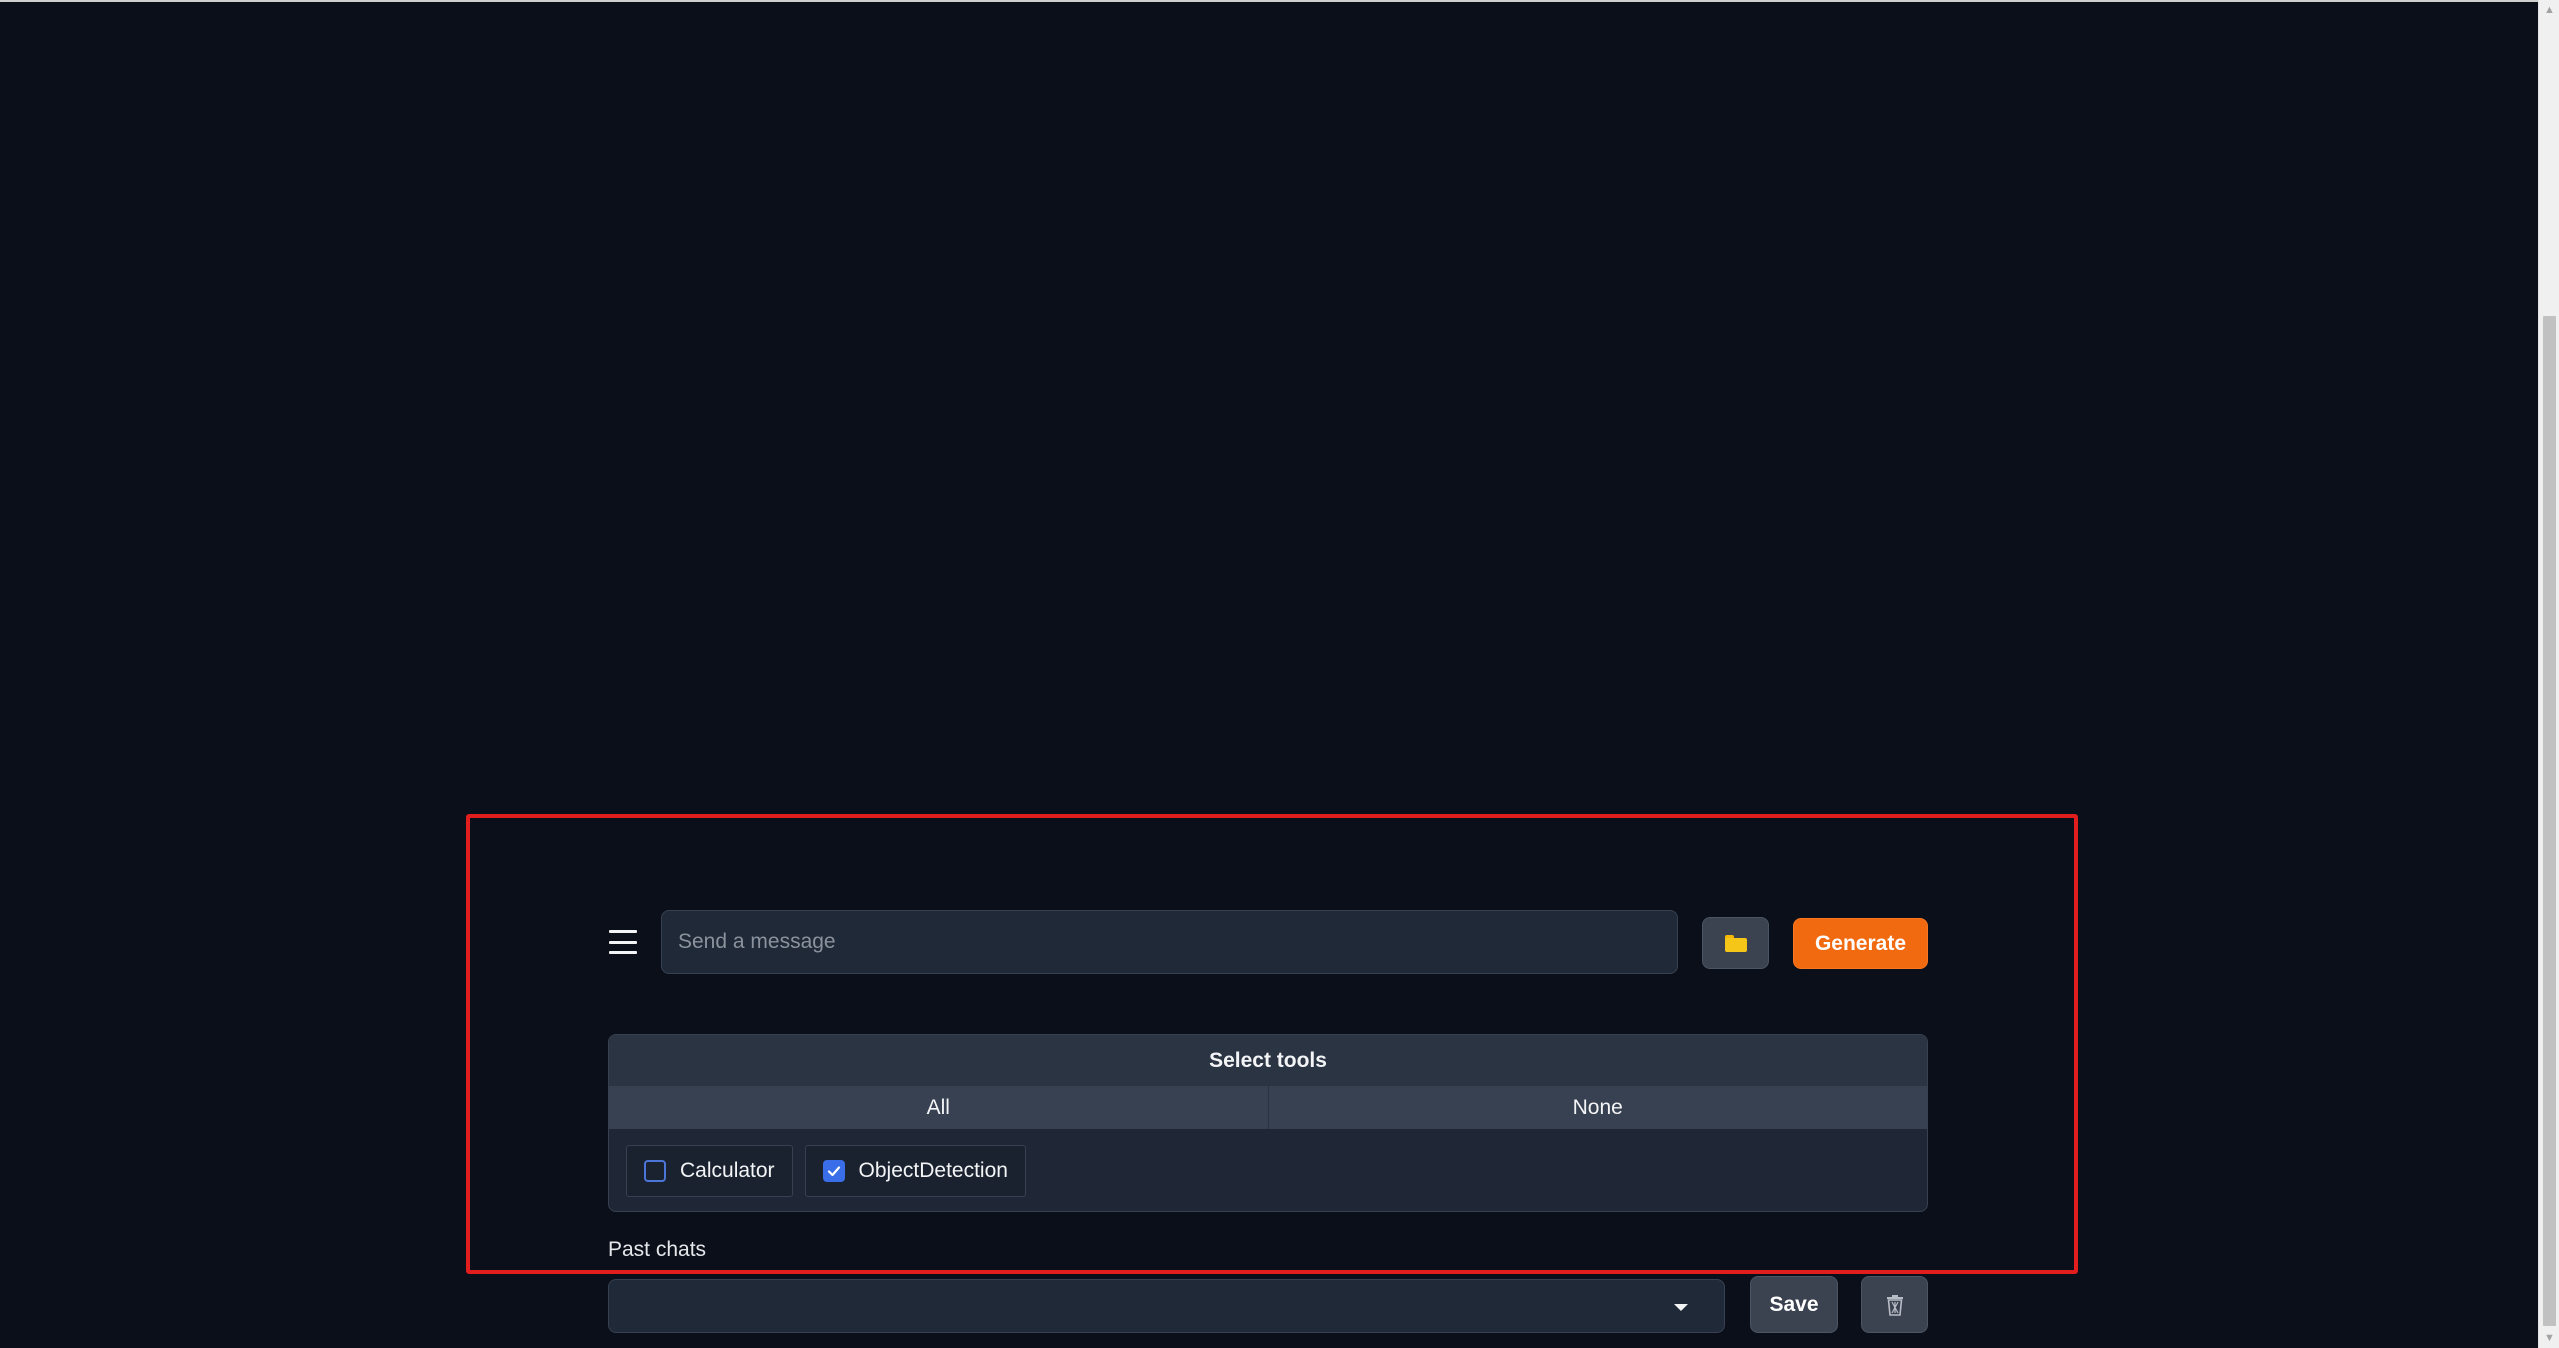  I want to click on chevron-down-icon, so click(1681, 1307).